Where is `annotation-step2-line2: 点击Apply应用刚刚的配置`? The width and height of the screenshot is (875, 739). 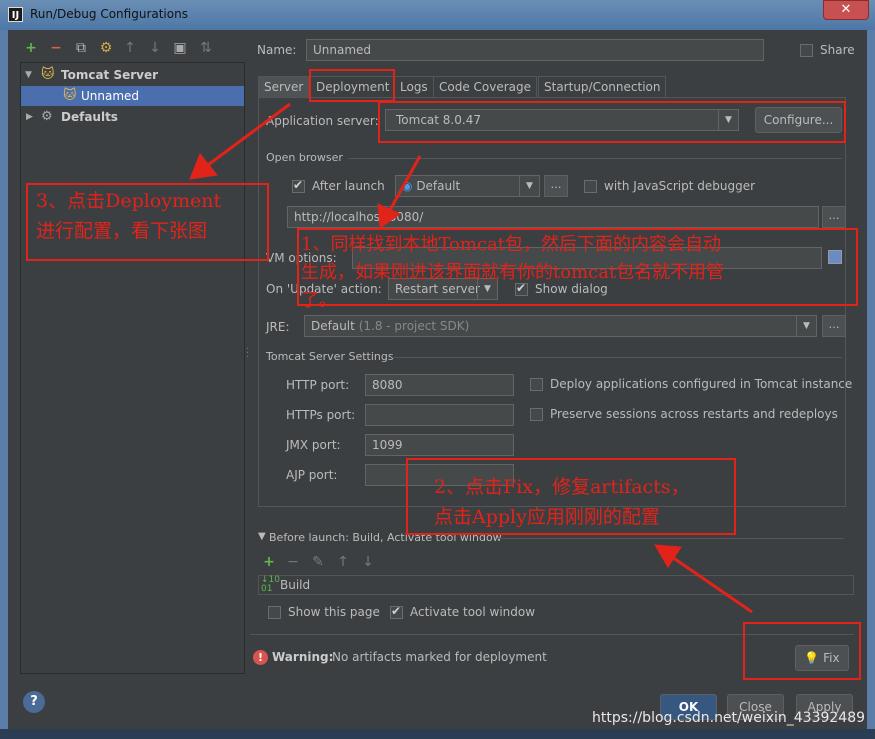
annotation-step2-line2: 点击Apply应用刚刚的配置 is located at coordinates (547, 517).